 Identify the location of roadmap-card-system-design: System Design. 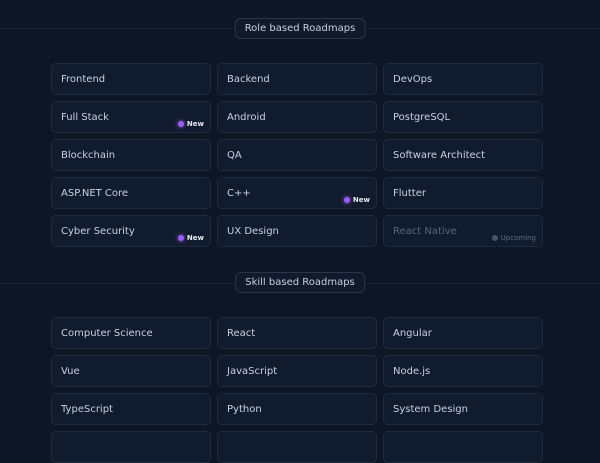
(463, 409).